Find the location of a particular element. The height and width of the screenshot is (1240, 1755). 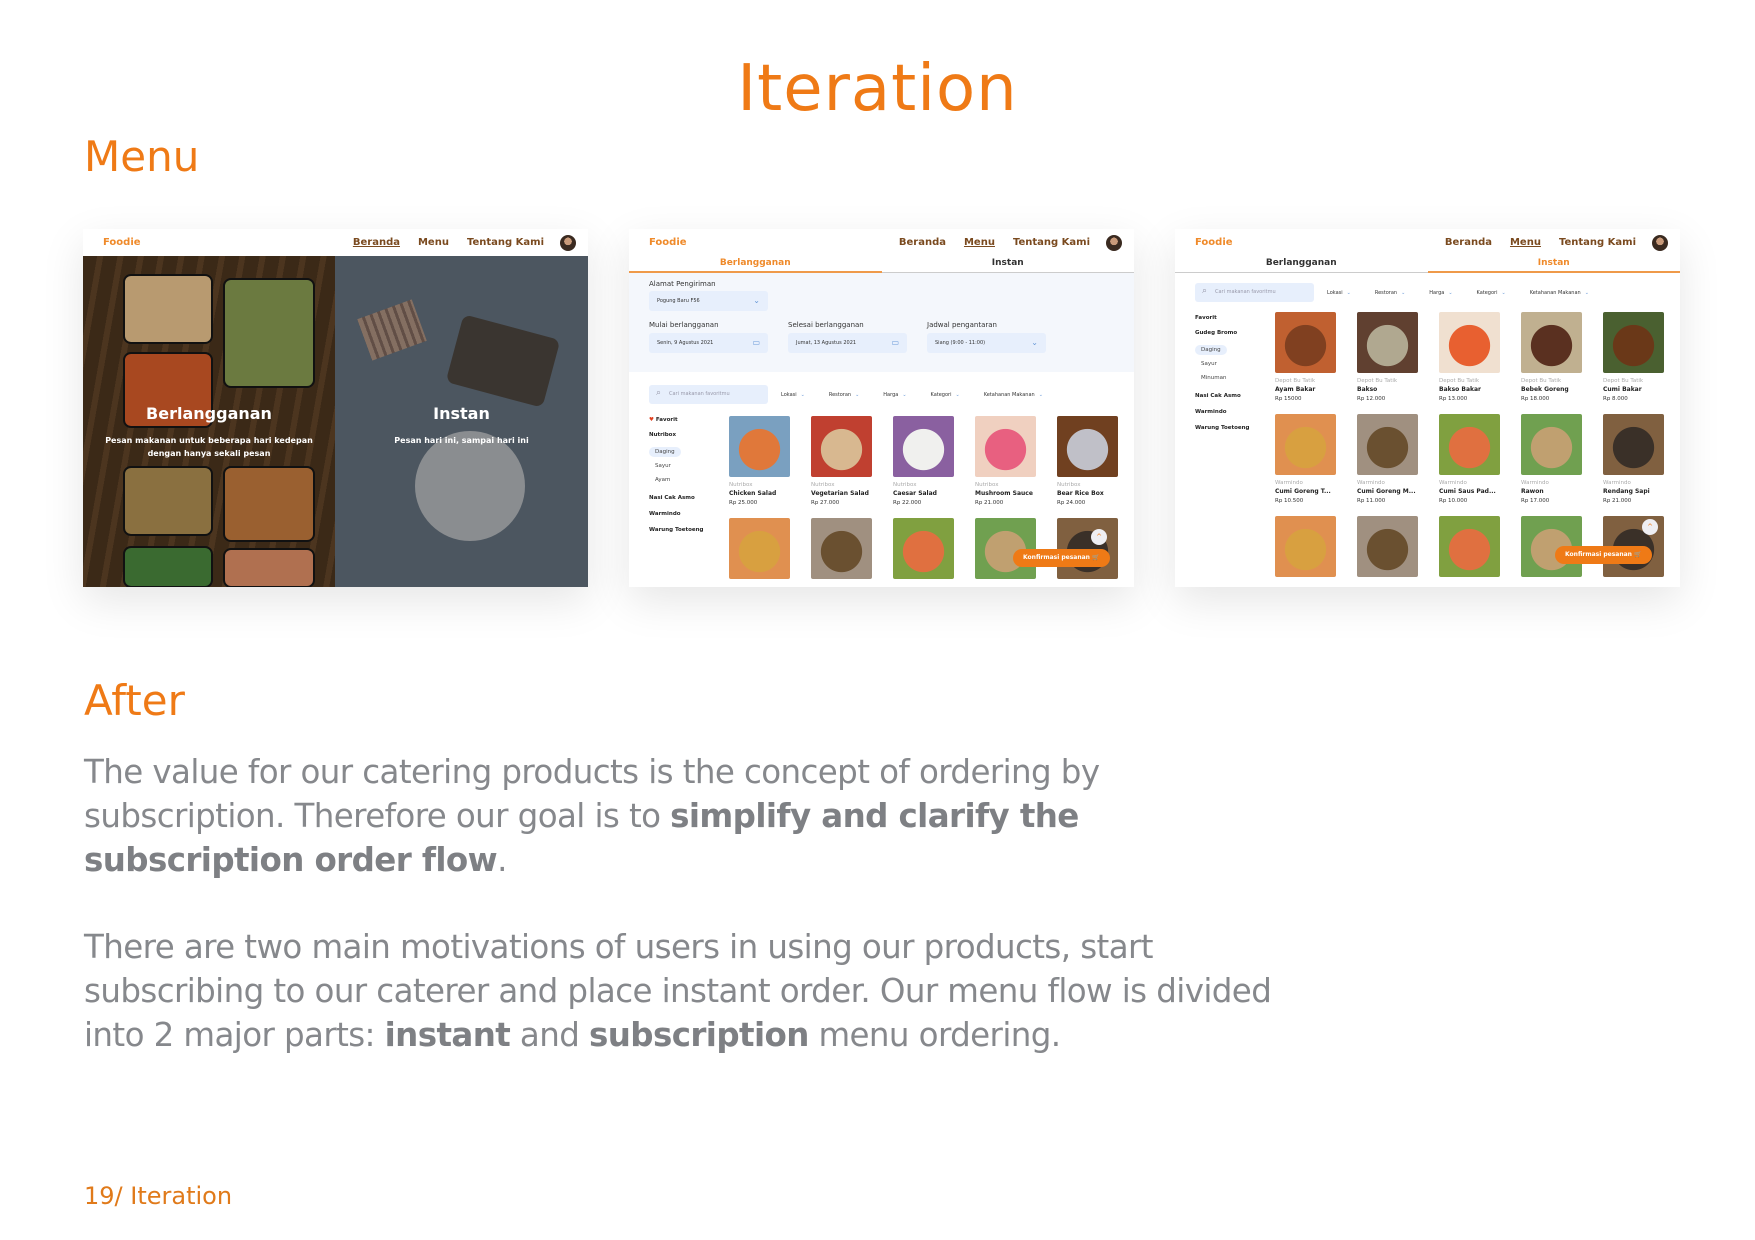

sidebar-category: Ayam is located at coordinates (676, 480).